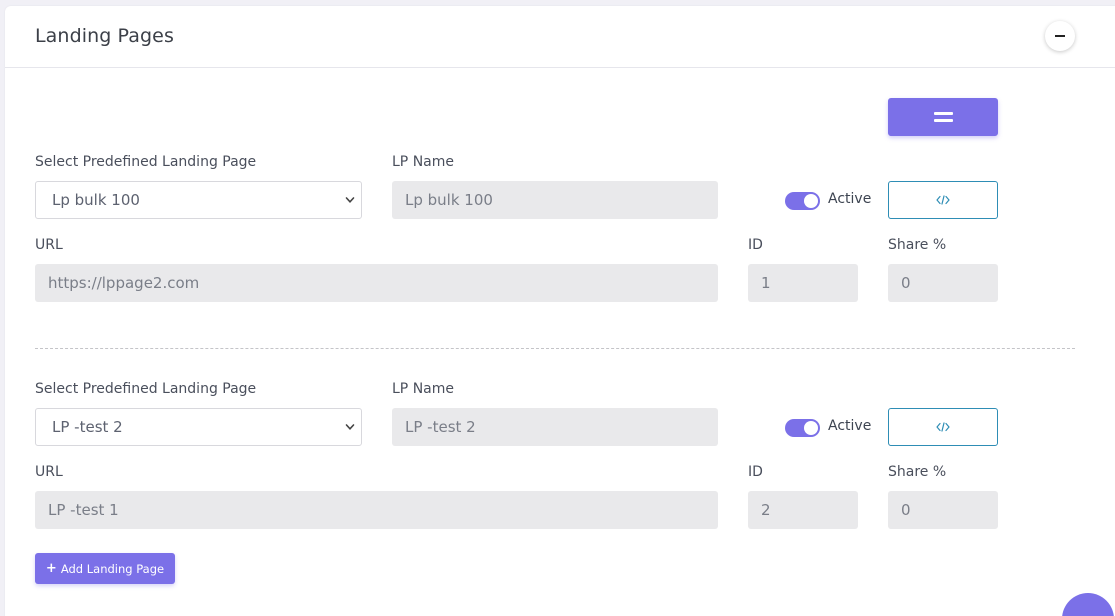  Describe the element at coordinates (803, 283) in the screenshot. I see `id-field: 1` at that location.